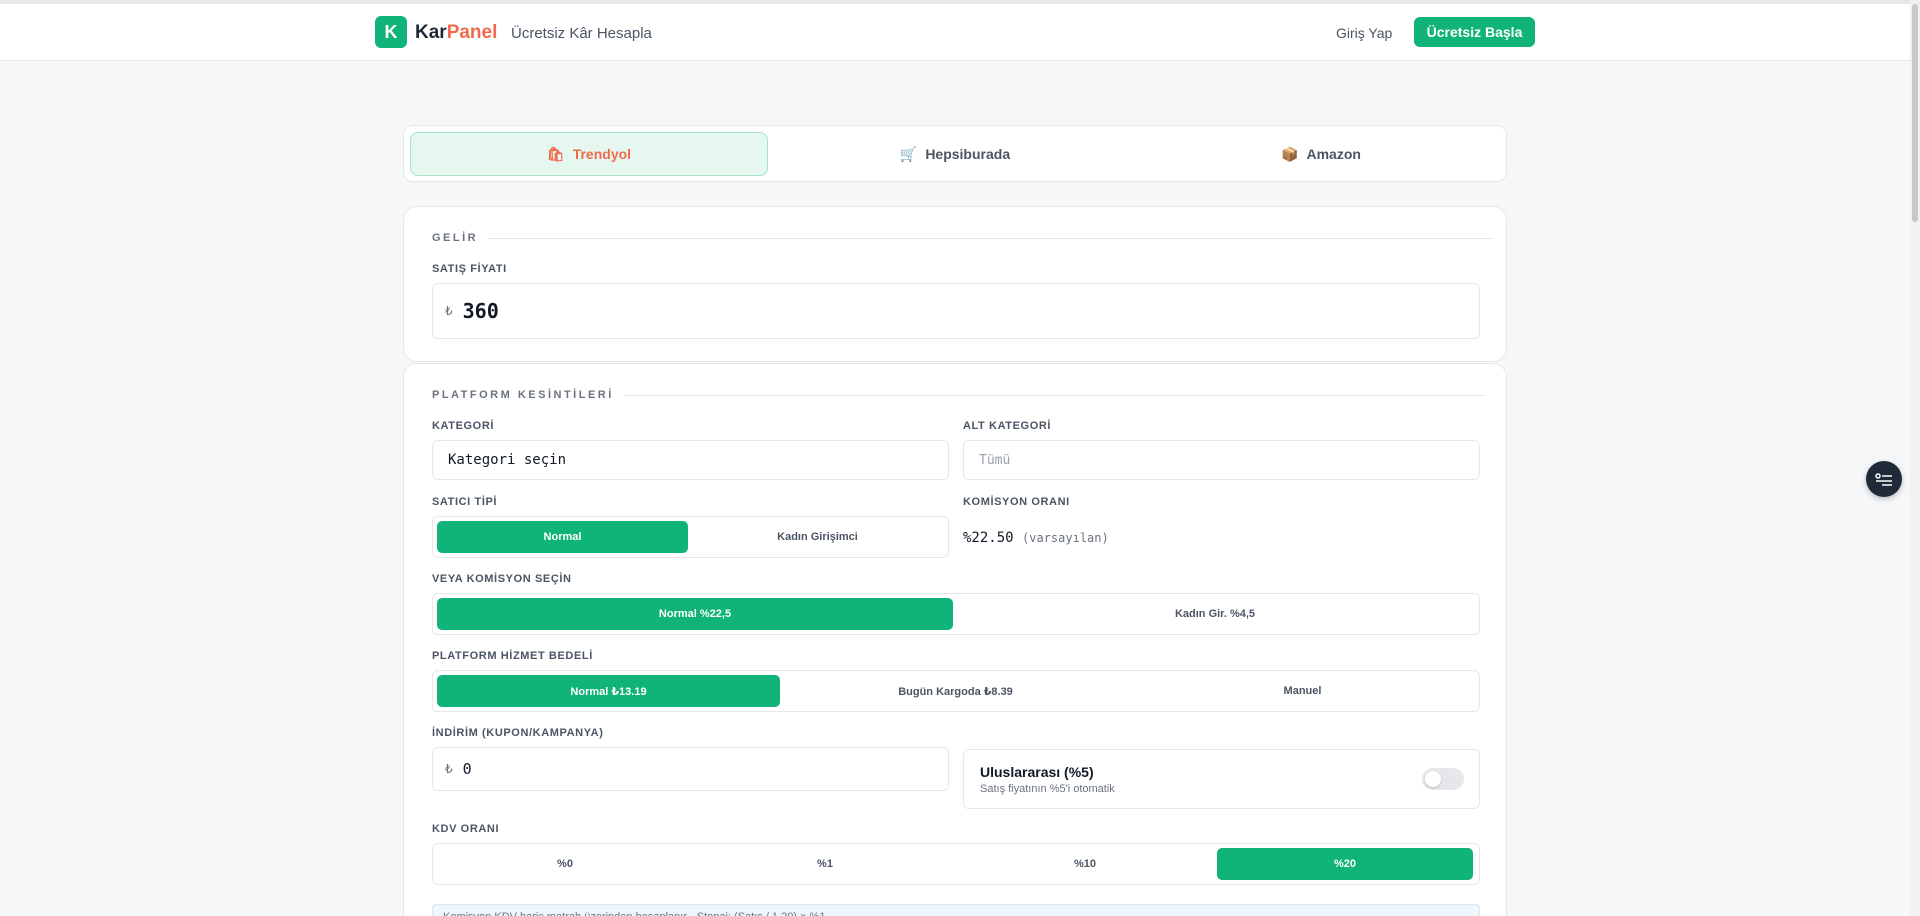 The image size is (1920, 916). What do you see at coordinates (455, 238) in the screenshot?
I see `section-title-text: GELİR` at bounding box center [455, 238].